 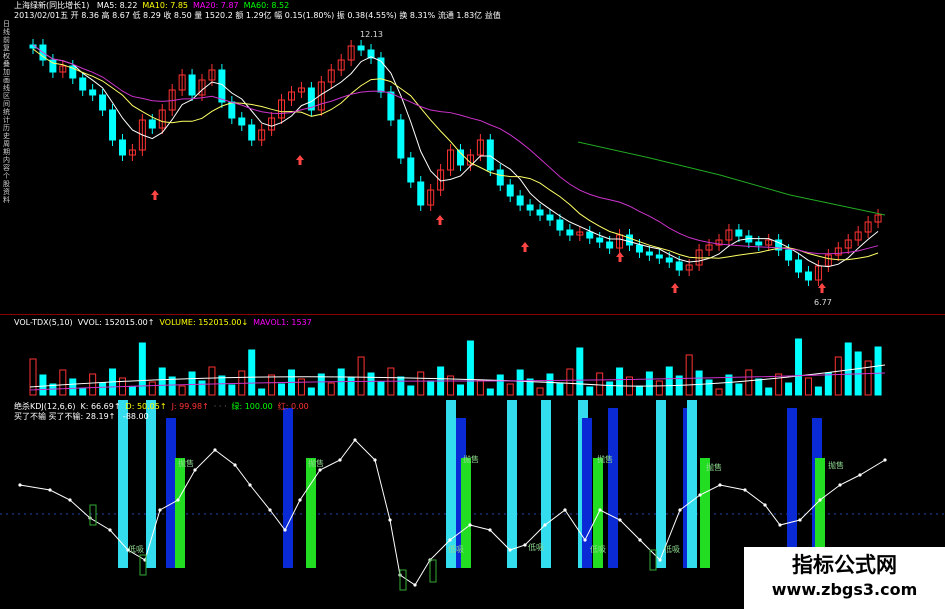 I want to click on ma-item: MA60: 8.52, so click(x=266, y=5).